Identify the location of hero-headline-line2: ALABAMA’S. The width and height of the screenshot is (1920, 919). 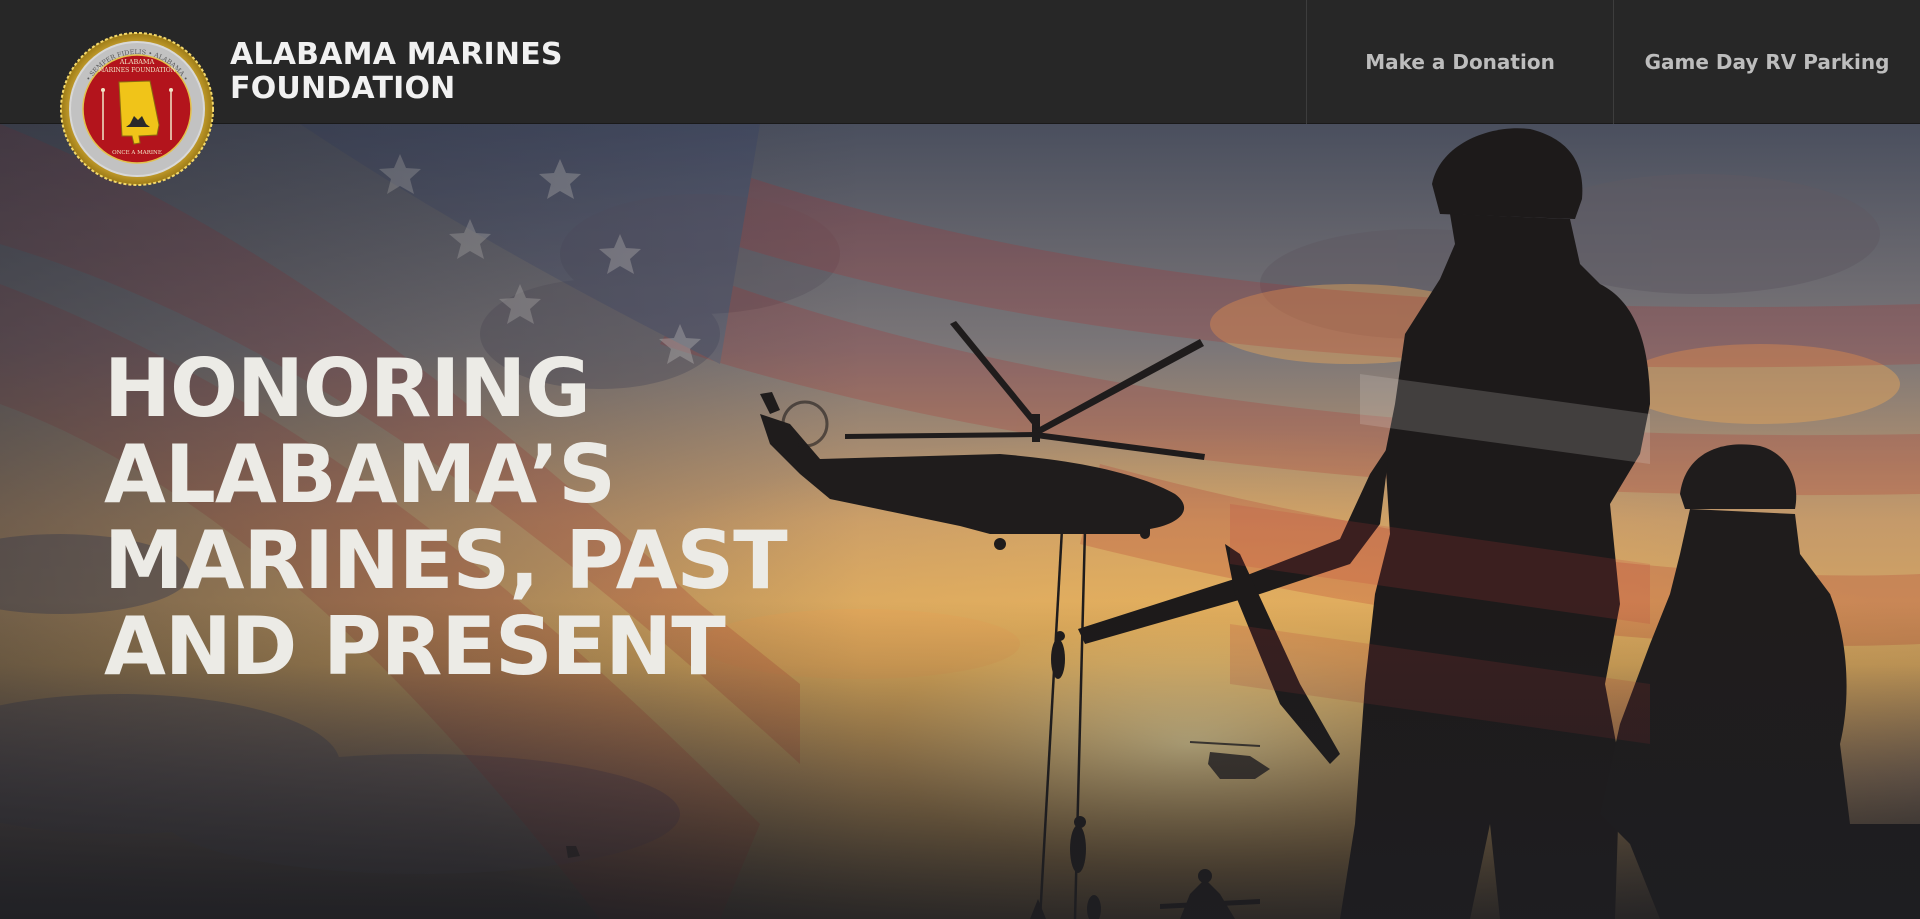
(360, 474).